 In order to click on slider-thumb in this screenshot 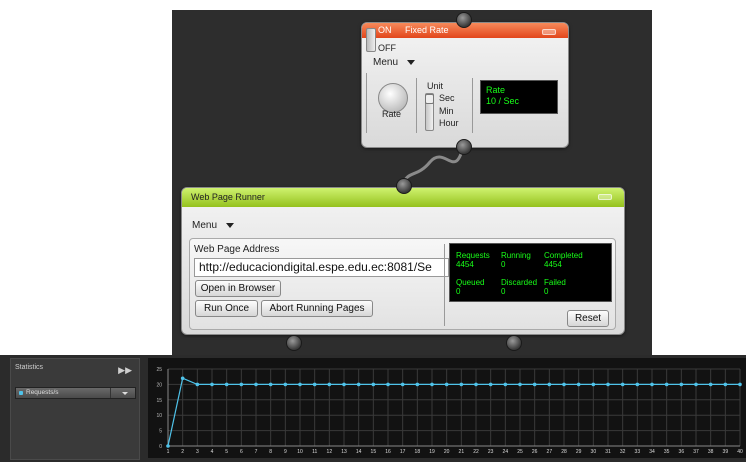, I will do `click(429, 99)`.